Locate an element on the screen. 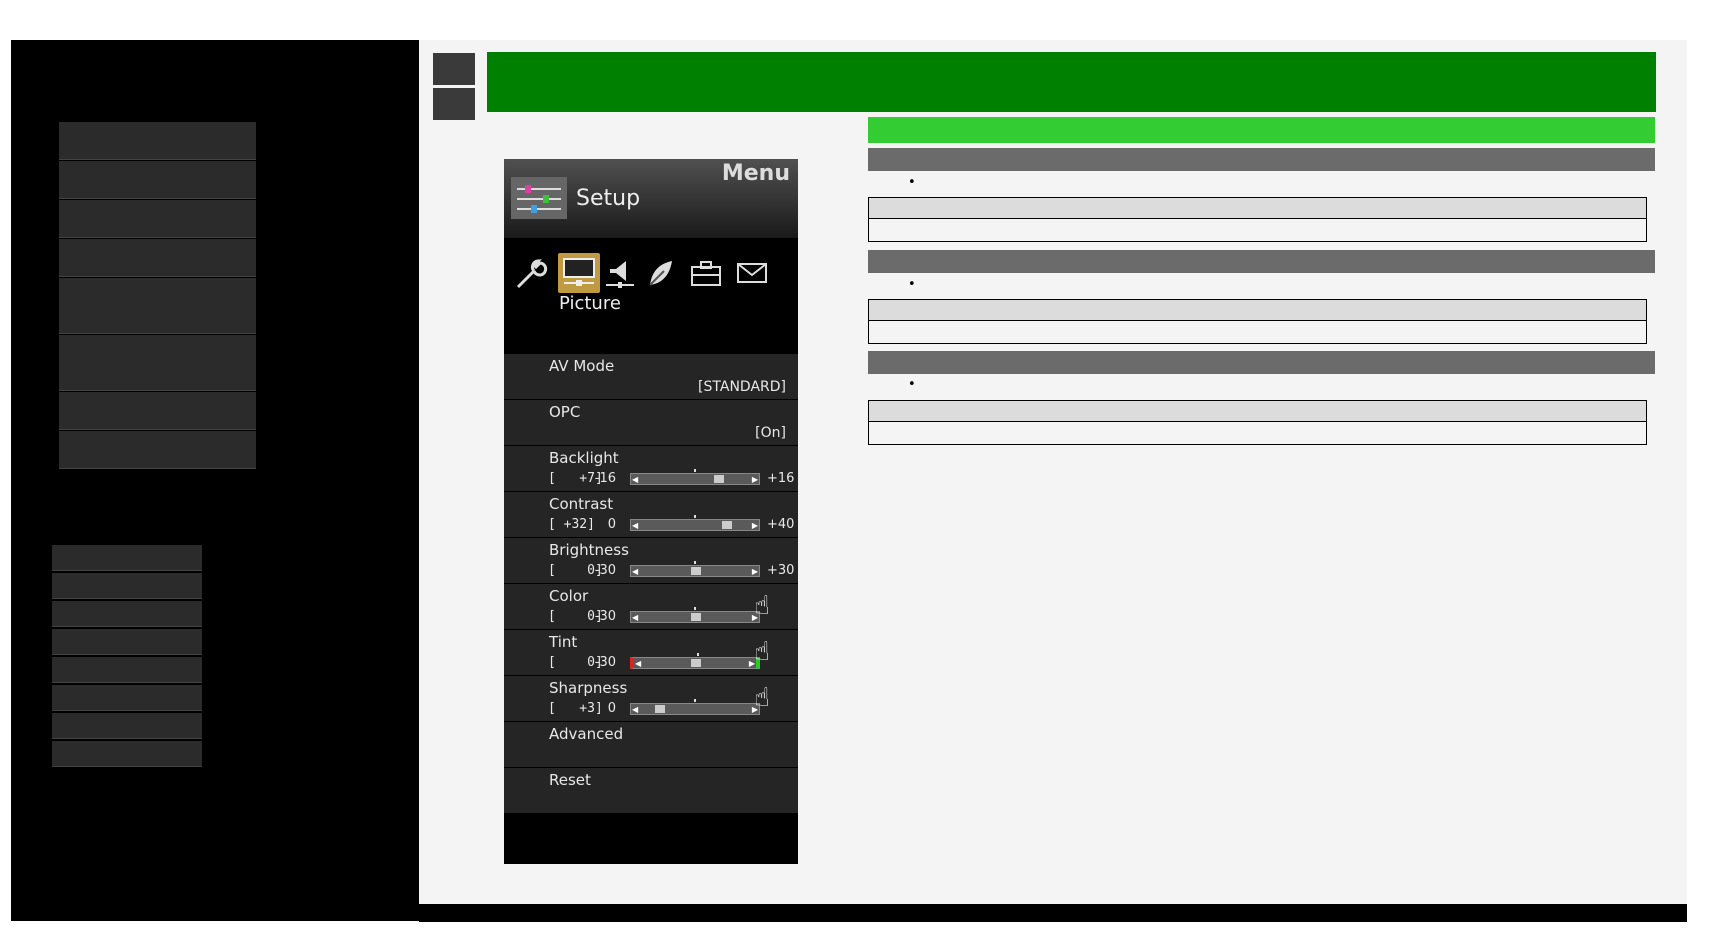 This screenshot has width=1718, height=932. nav-button-prev is located at coordinates (454, 69).